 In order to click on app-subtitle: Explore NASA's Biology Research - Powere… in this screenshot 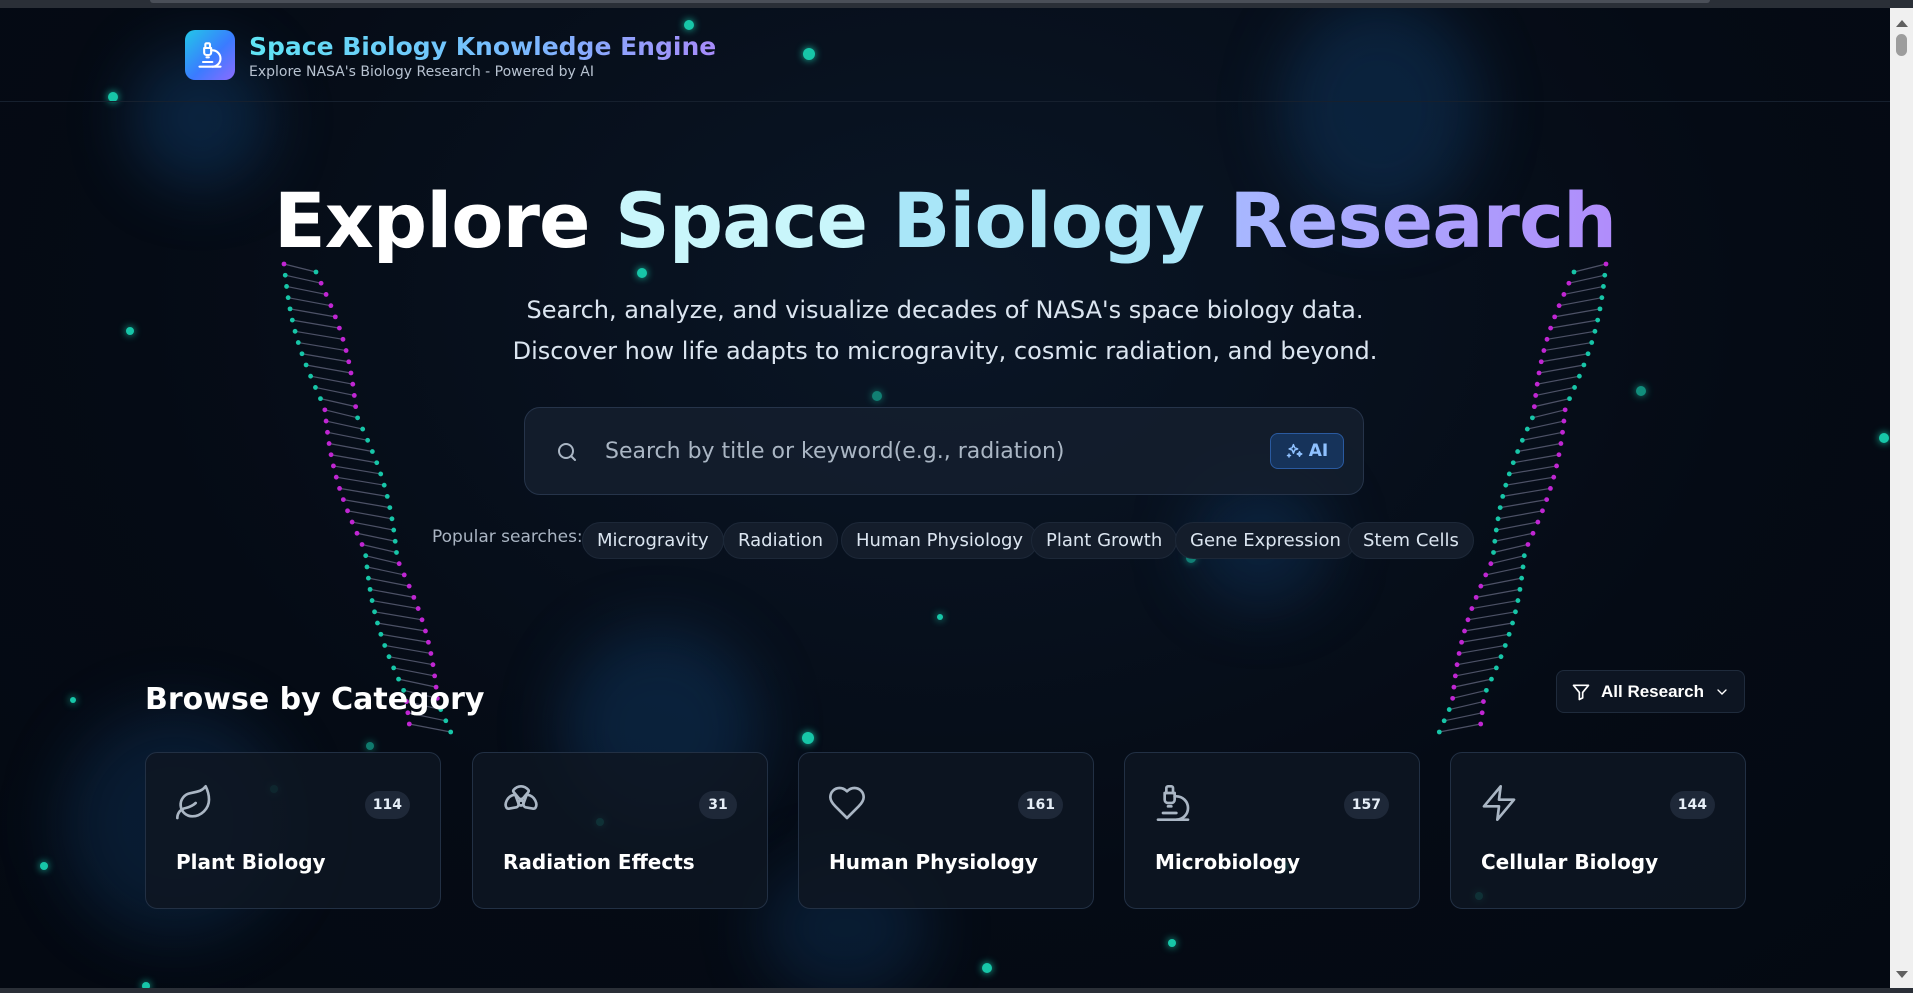, I will do `click(421, 72)`.